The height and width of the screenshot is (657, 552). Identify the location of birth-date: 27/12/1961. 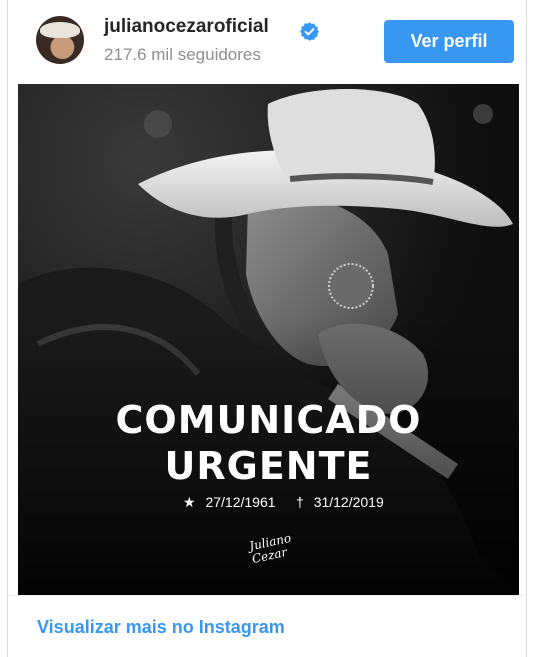
(240, 502).